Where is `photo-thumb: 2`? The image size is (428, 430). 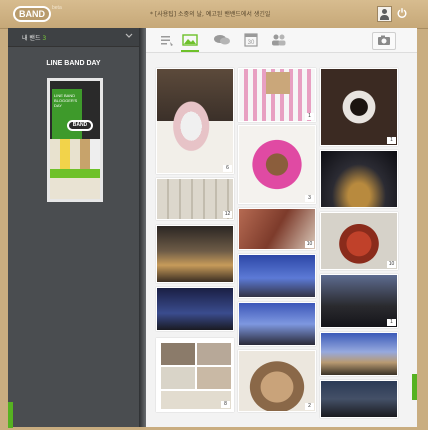
photo-thumb: 2 is located at coordinates (277, 381).